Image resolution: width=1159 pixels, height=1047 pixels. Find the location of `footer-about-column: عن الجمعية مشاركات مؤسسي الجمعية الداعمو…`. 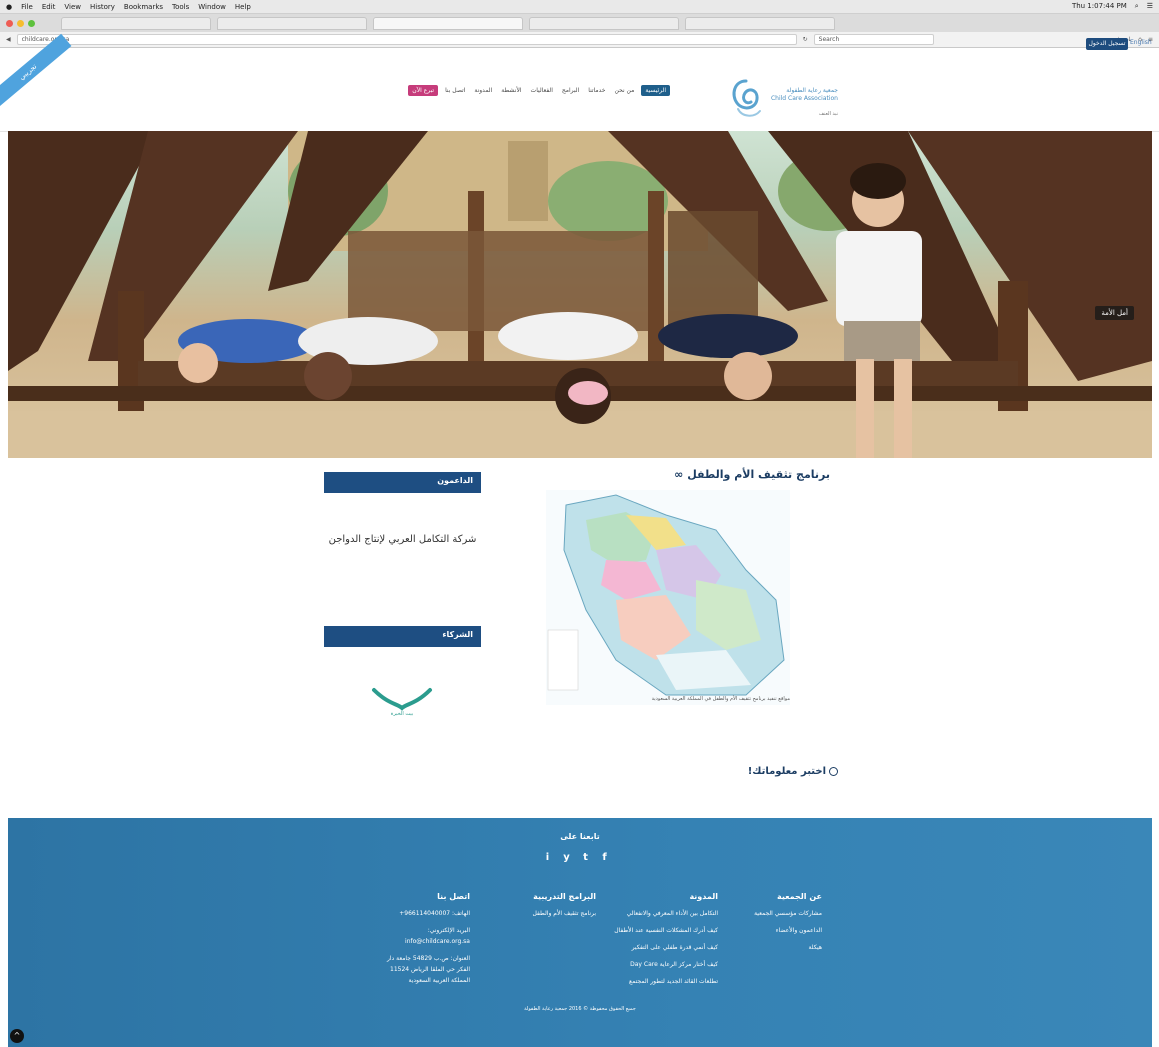

footer-about-column: عن الجمعية مشاركات مؤسسي الجمعية الداعمو… is located at coordinates (772, 926).